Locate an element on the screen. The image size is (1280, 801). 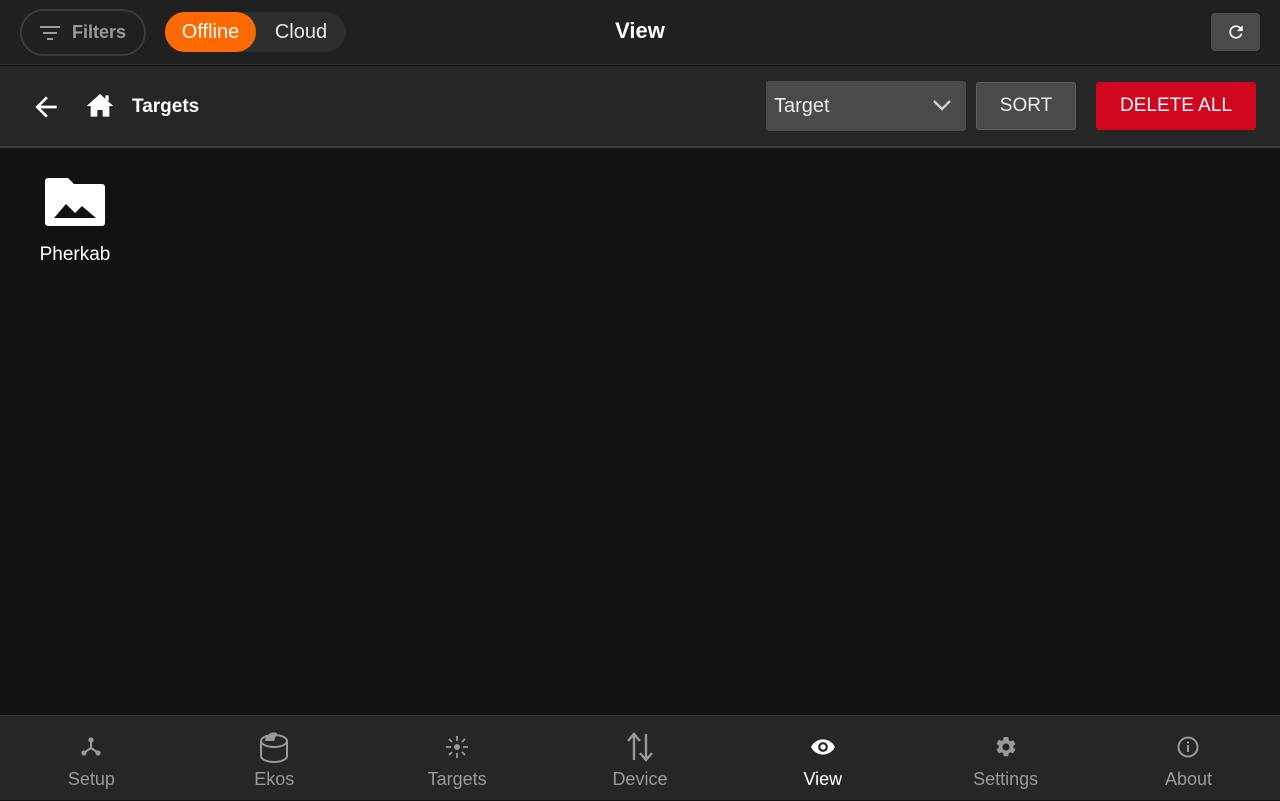
home-button is located at coordinates (100, 106).